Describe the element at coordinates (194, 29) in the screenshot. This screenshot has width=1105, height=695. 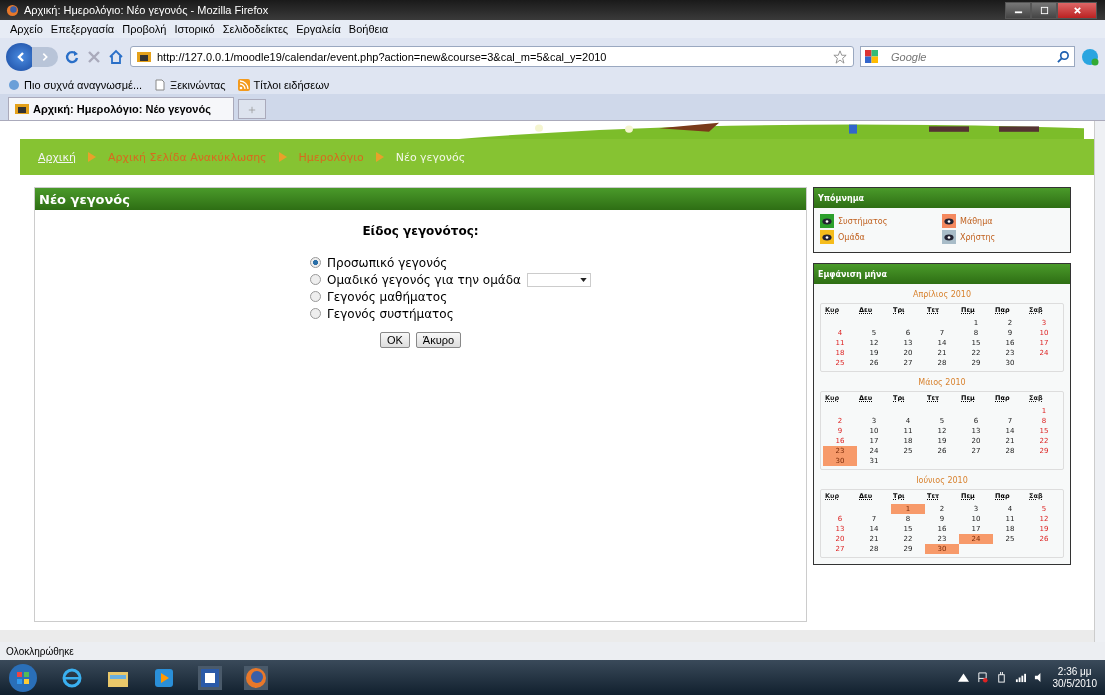
I see `menu-item: Ιστορικό` at that location.